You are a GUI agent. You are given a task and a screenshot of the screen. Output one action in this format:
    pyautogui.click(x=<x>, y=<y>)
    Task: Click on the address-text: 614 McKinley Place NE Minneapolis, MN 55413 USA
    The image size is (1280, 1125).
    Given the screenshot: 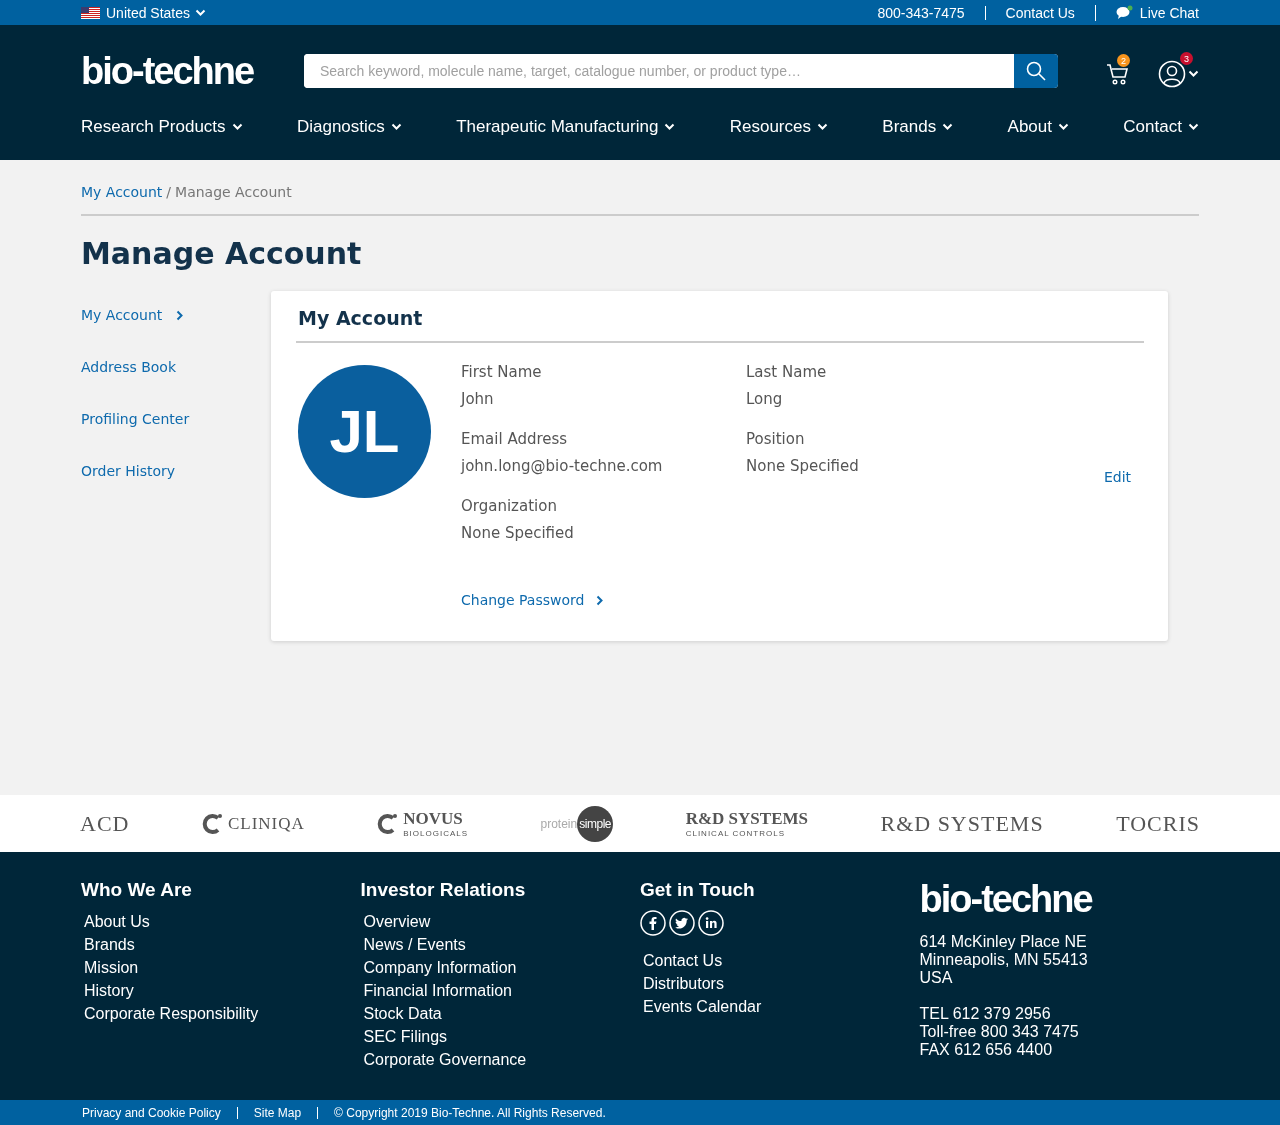 What is the action you would take?
    pyautogui.click(x=1004, y=960)
    